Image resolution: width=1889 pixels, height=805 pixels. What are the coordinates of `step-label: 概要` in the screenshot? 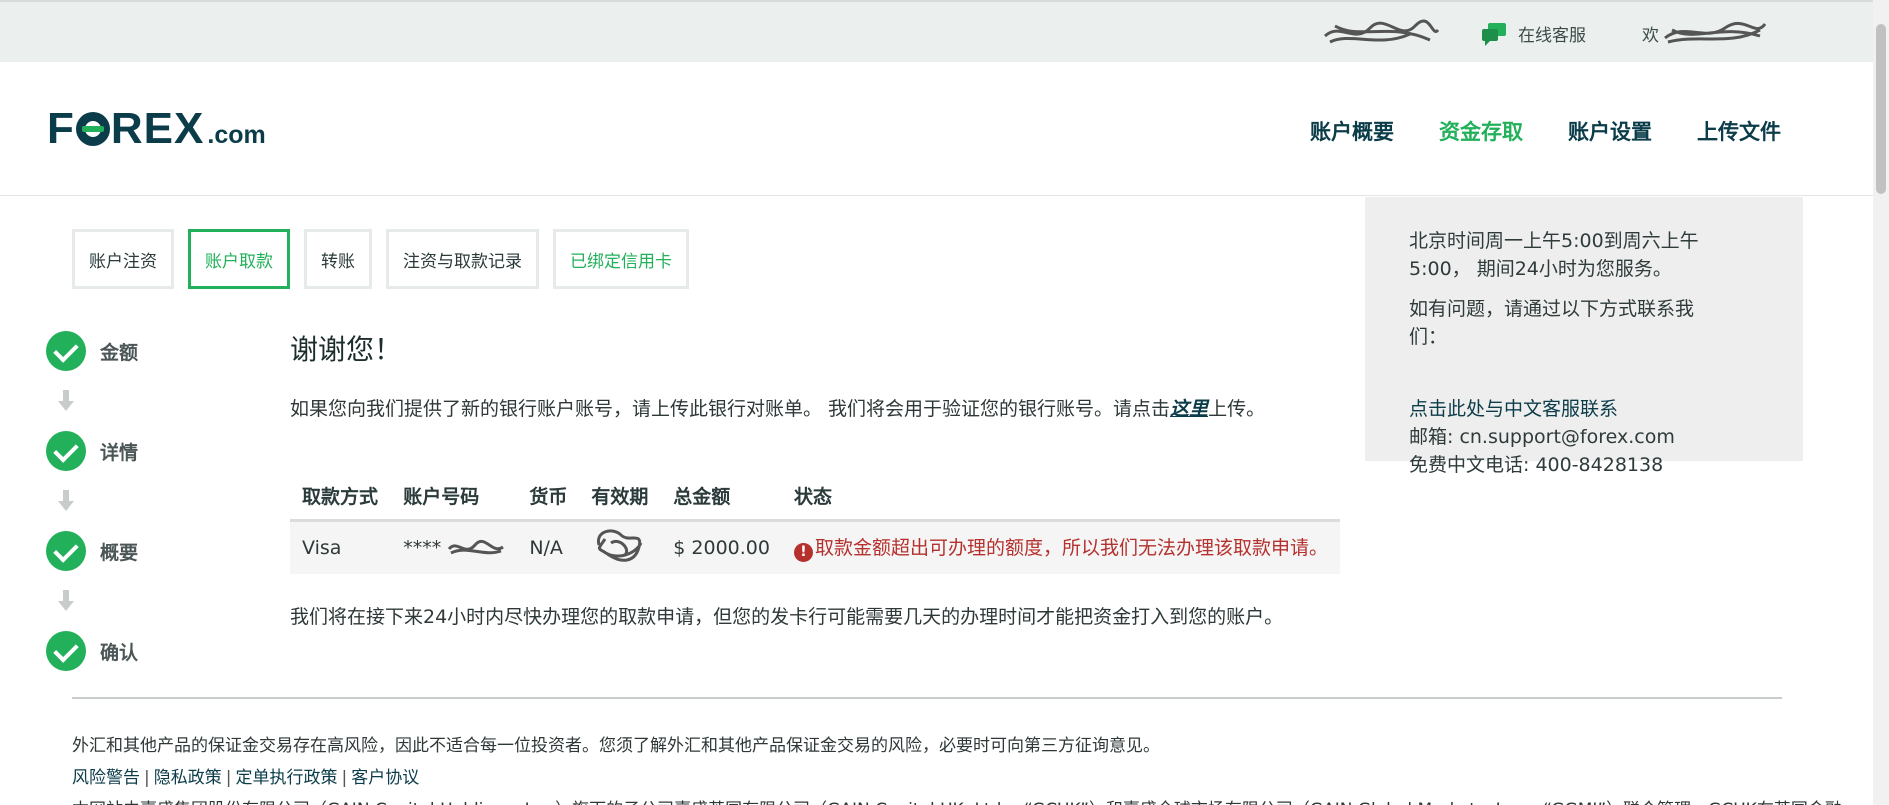 It's located at (119, 552).